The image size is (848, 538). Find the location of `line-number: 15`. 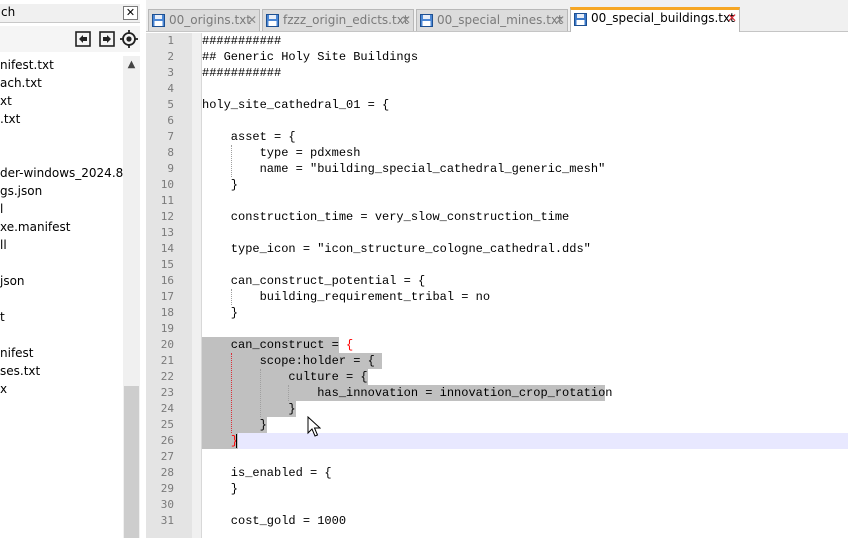

line-number: 15 is located at coordinates (167, 264).